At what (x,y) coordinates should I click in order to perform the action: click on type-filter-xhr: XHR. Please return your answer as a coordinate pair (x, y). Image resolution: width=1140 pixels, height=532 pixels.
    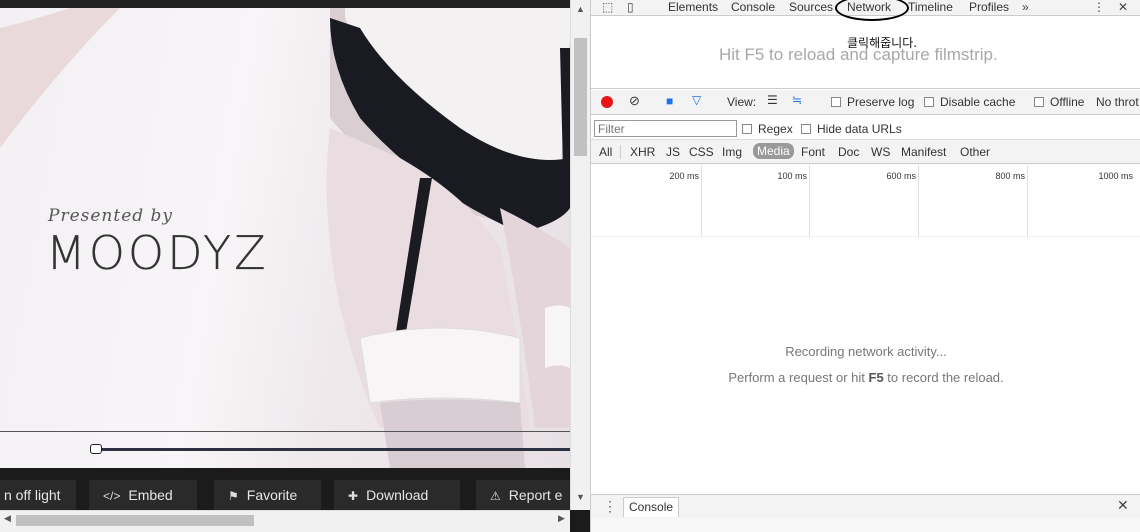
    Looking at the image, I should click on (642, 152).